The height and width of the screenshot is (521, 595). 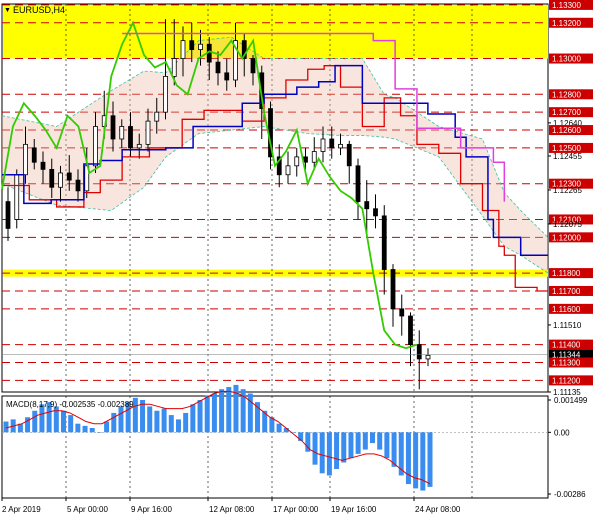 What do you see at coordinates (570, 494) in the screenshot?
I see `macd-y-tick-label: -0.00286` at bounding box center [570, 494].